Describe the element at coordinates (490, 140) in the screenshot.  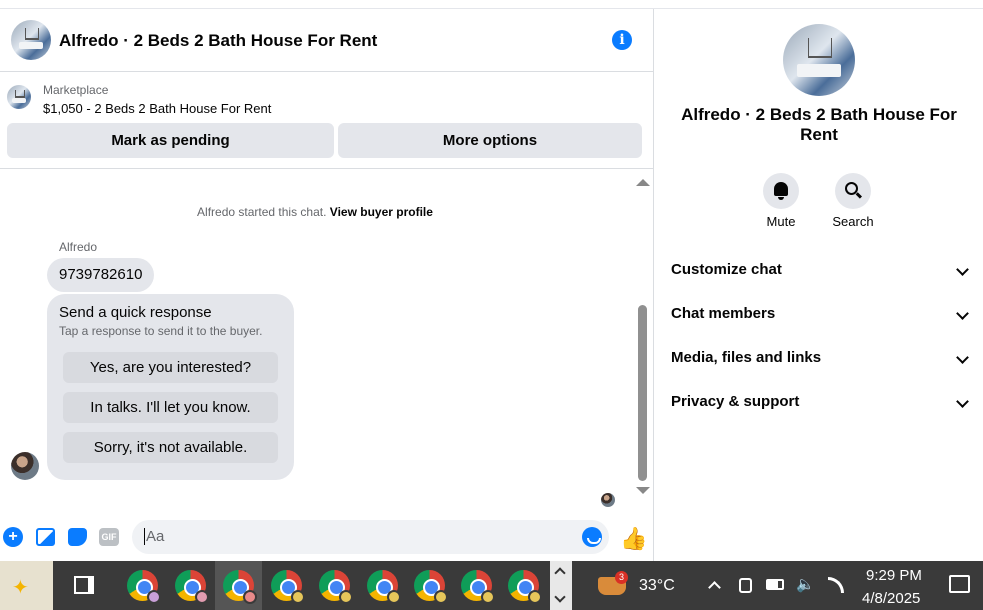
I see `more-options-button: More options` at that location.